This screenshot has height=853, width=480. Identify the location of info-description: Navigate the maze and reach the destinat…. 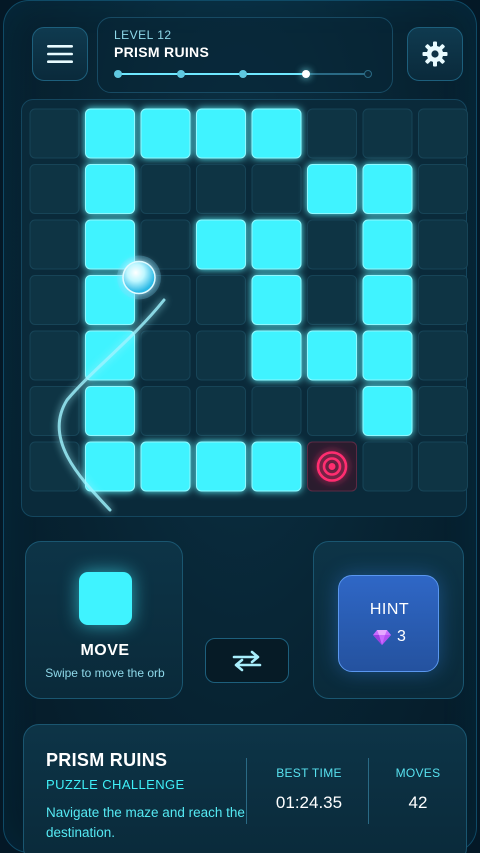
(145, 822).